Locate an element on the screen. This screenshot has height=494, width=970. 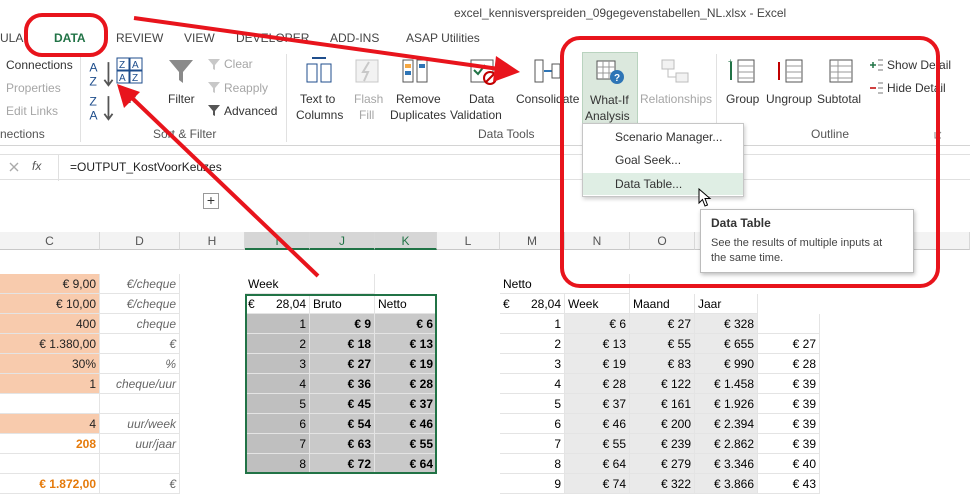
table2-week-cell: 7 is located at coordinates (532, 444).